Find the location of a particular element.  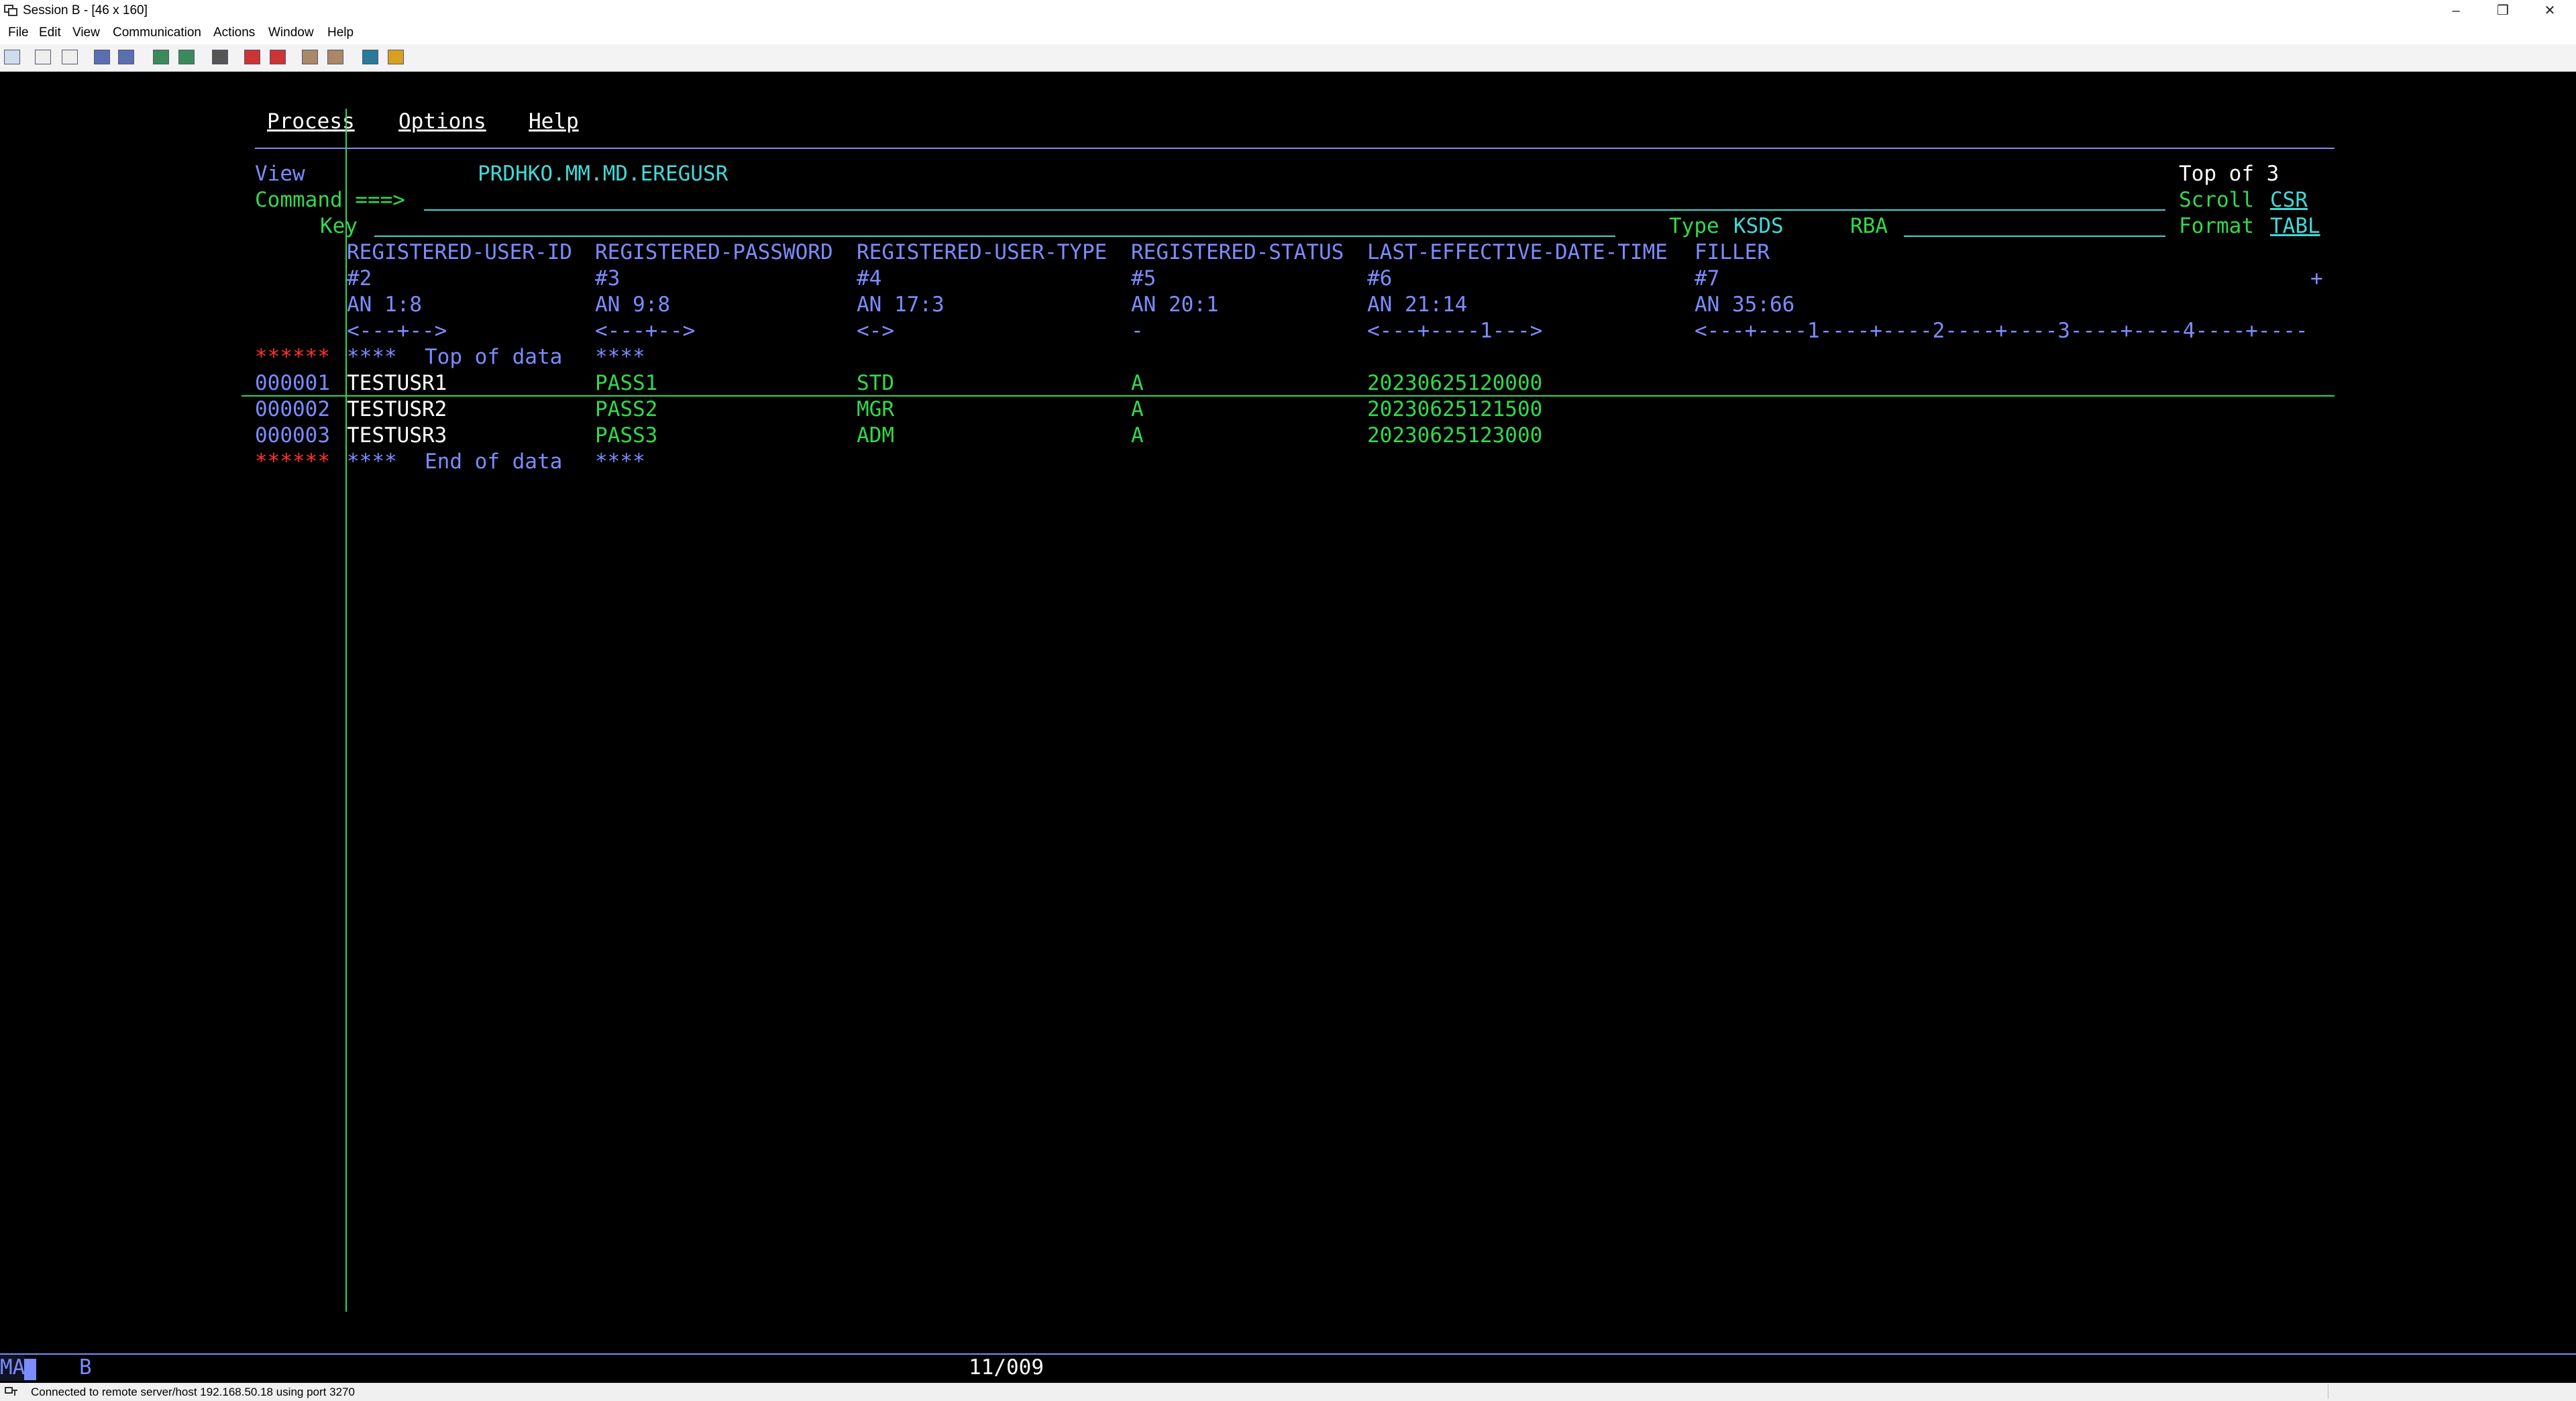

scroll-value: CSR is located at coordinates (2289, 200).